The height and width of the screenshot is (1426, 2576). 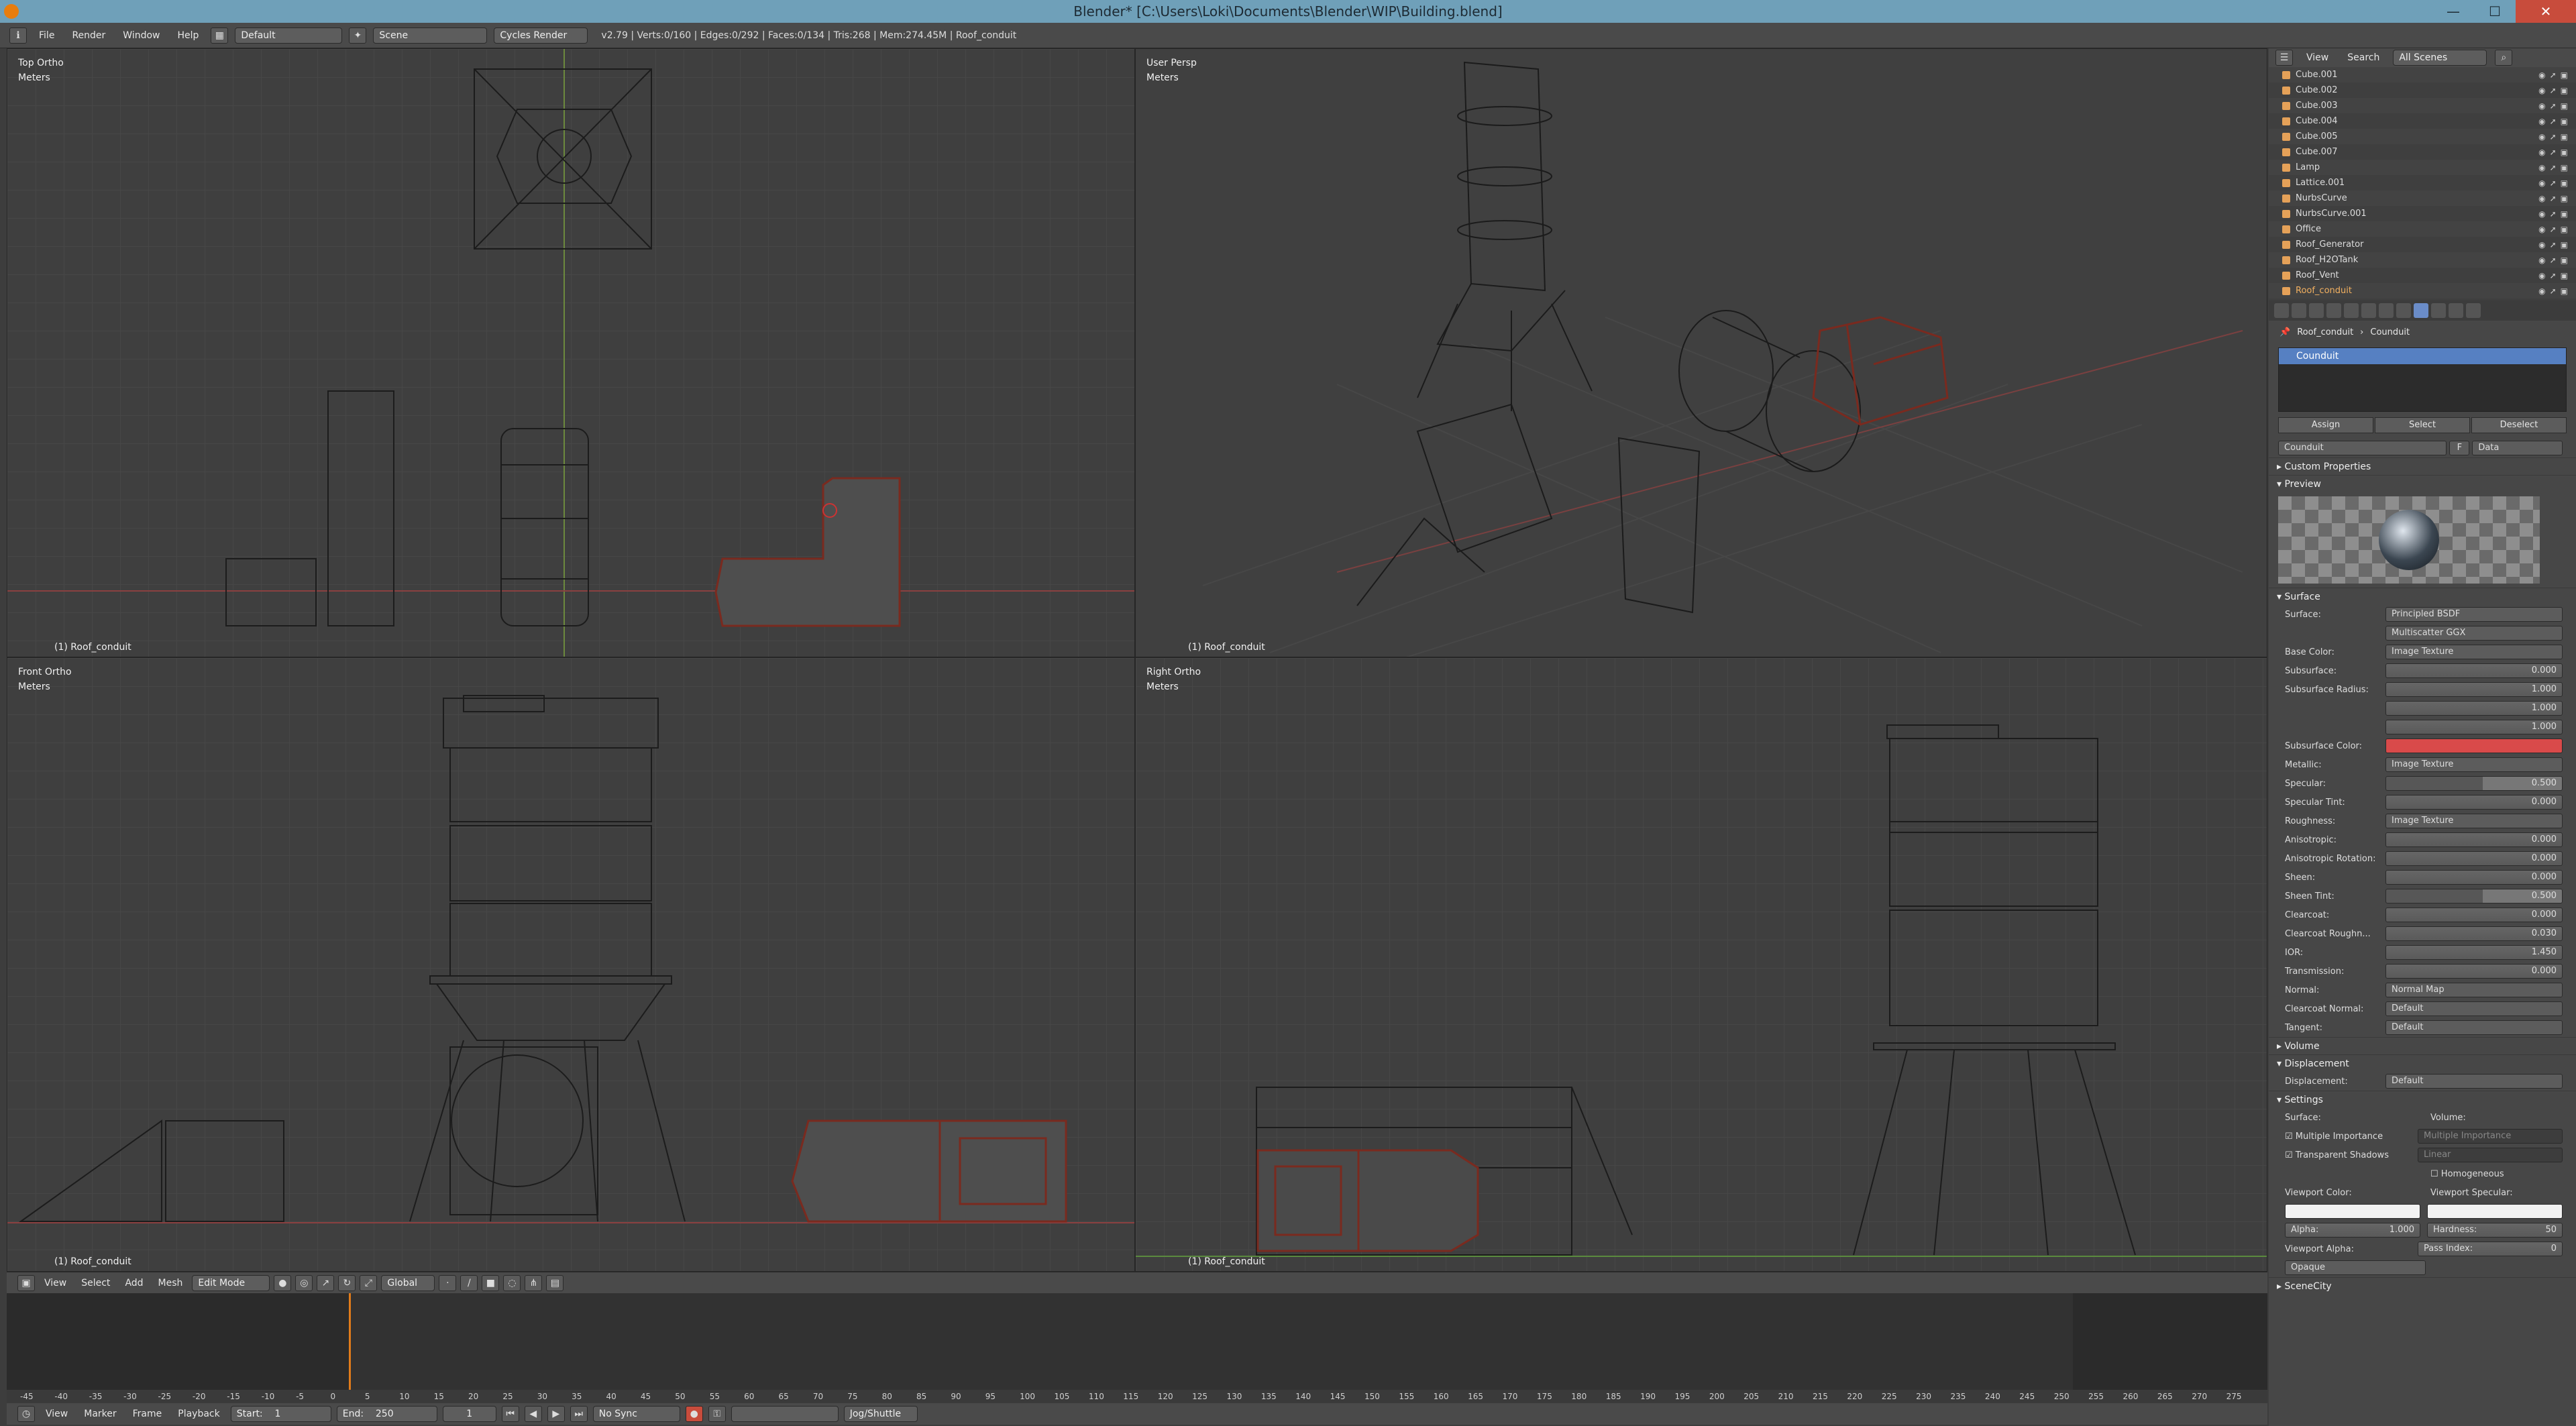 I want to click on pivot-icon: ◎, so click(x=304, y=1282).